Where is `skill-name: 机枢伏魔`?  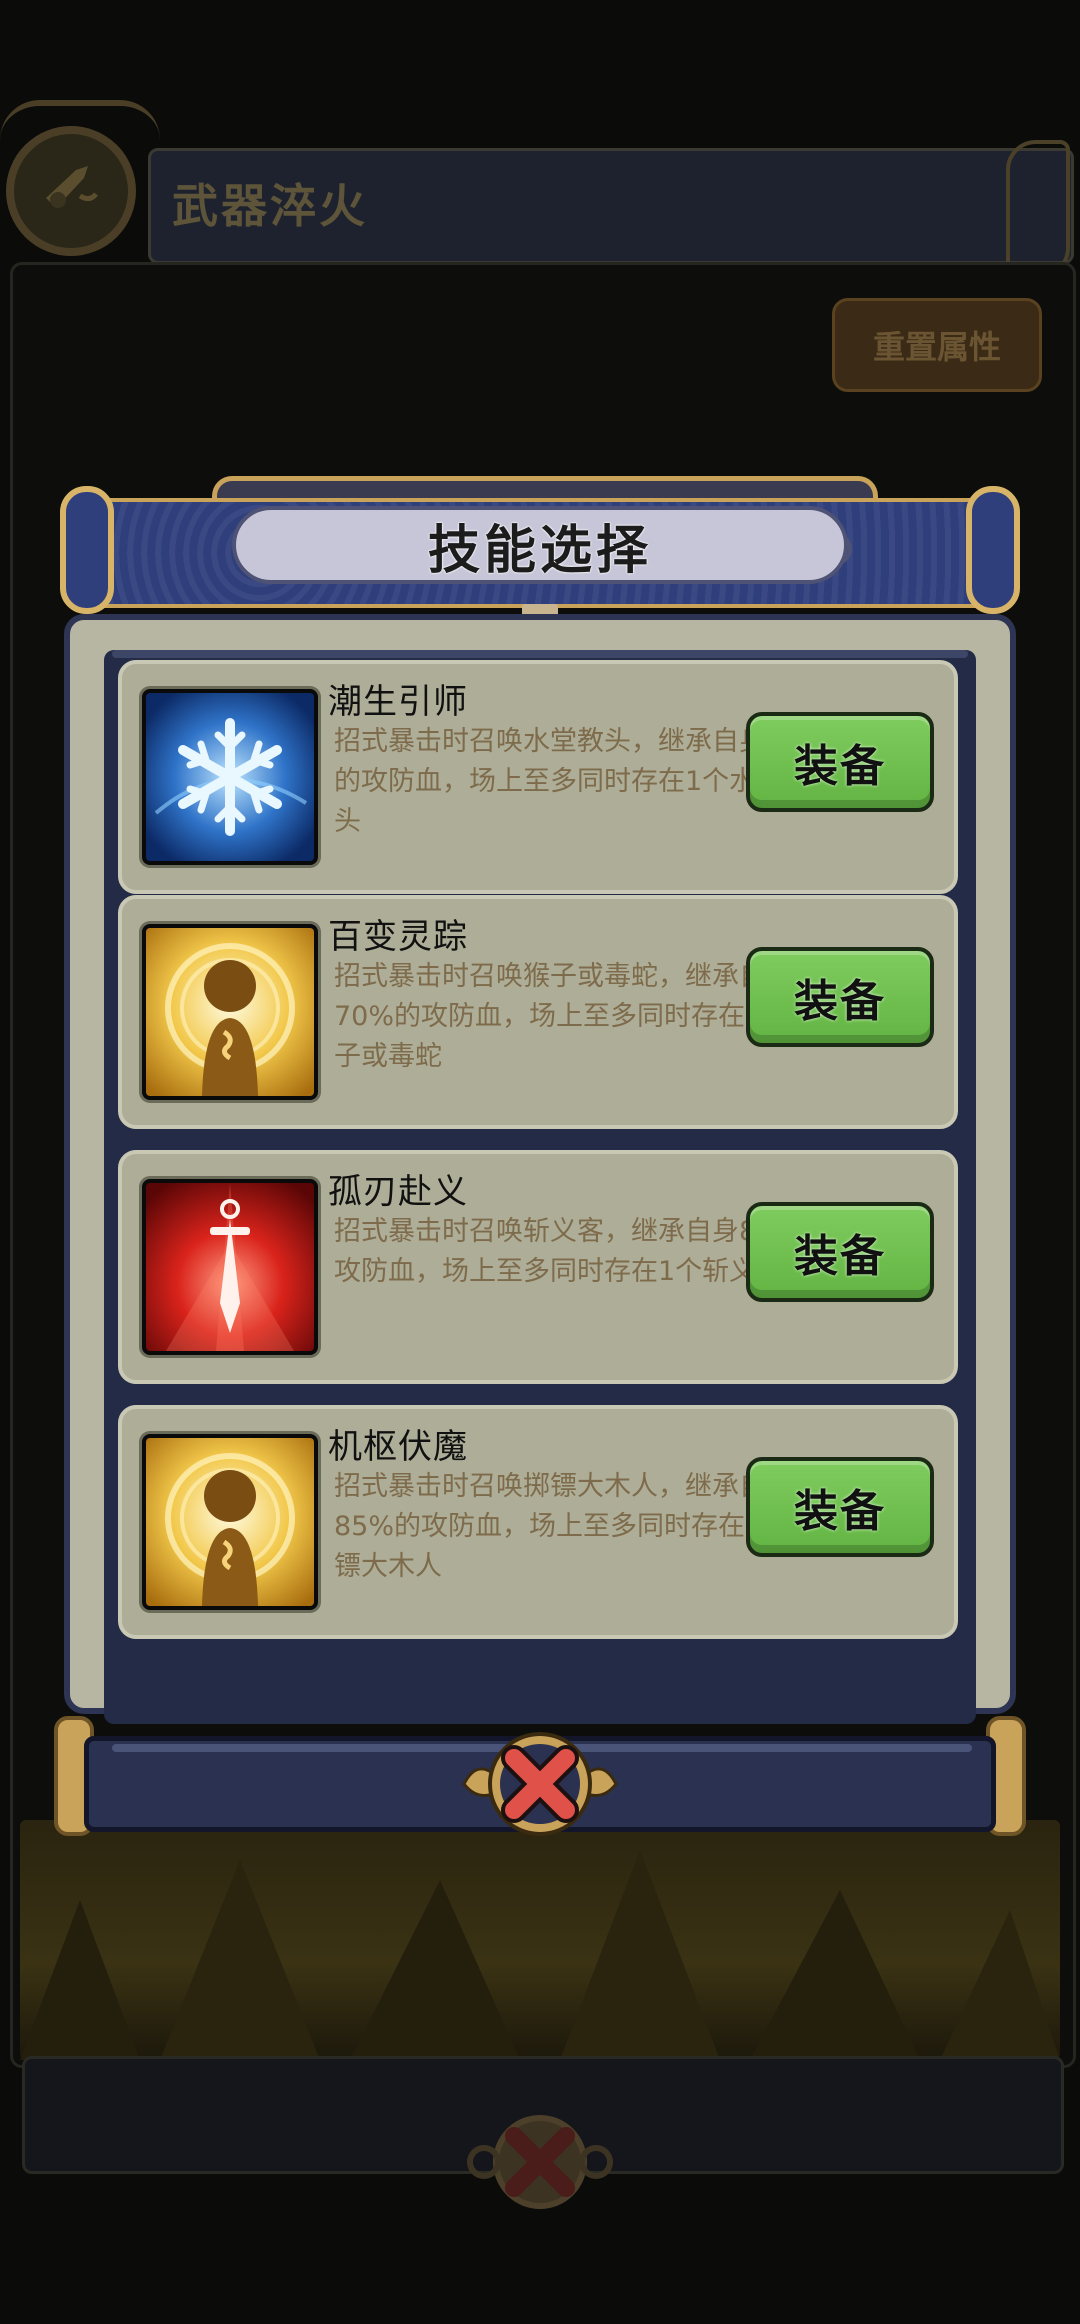 skill-name: 机枢伏魔 is located at coordinates (398, 1447).